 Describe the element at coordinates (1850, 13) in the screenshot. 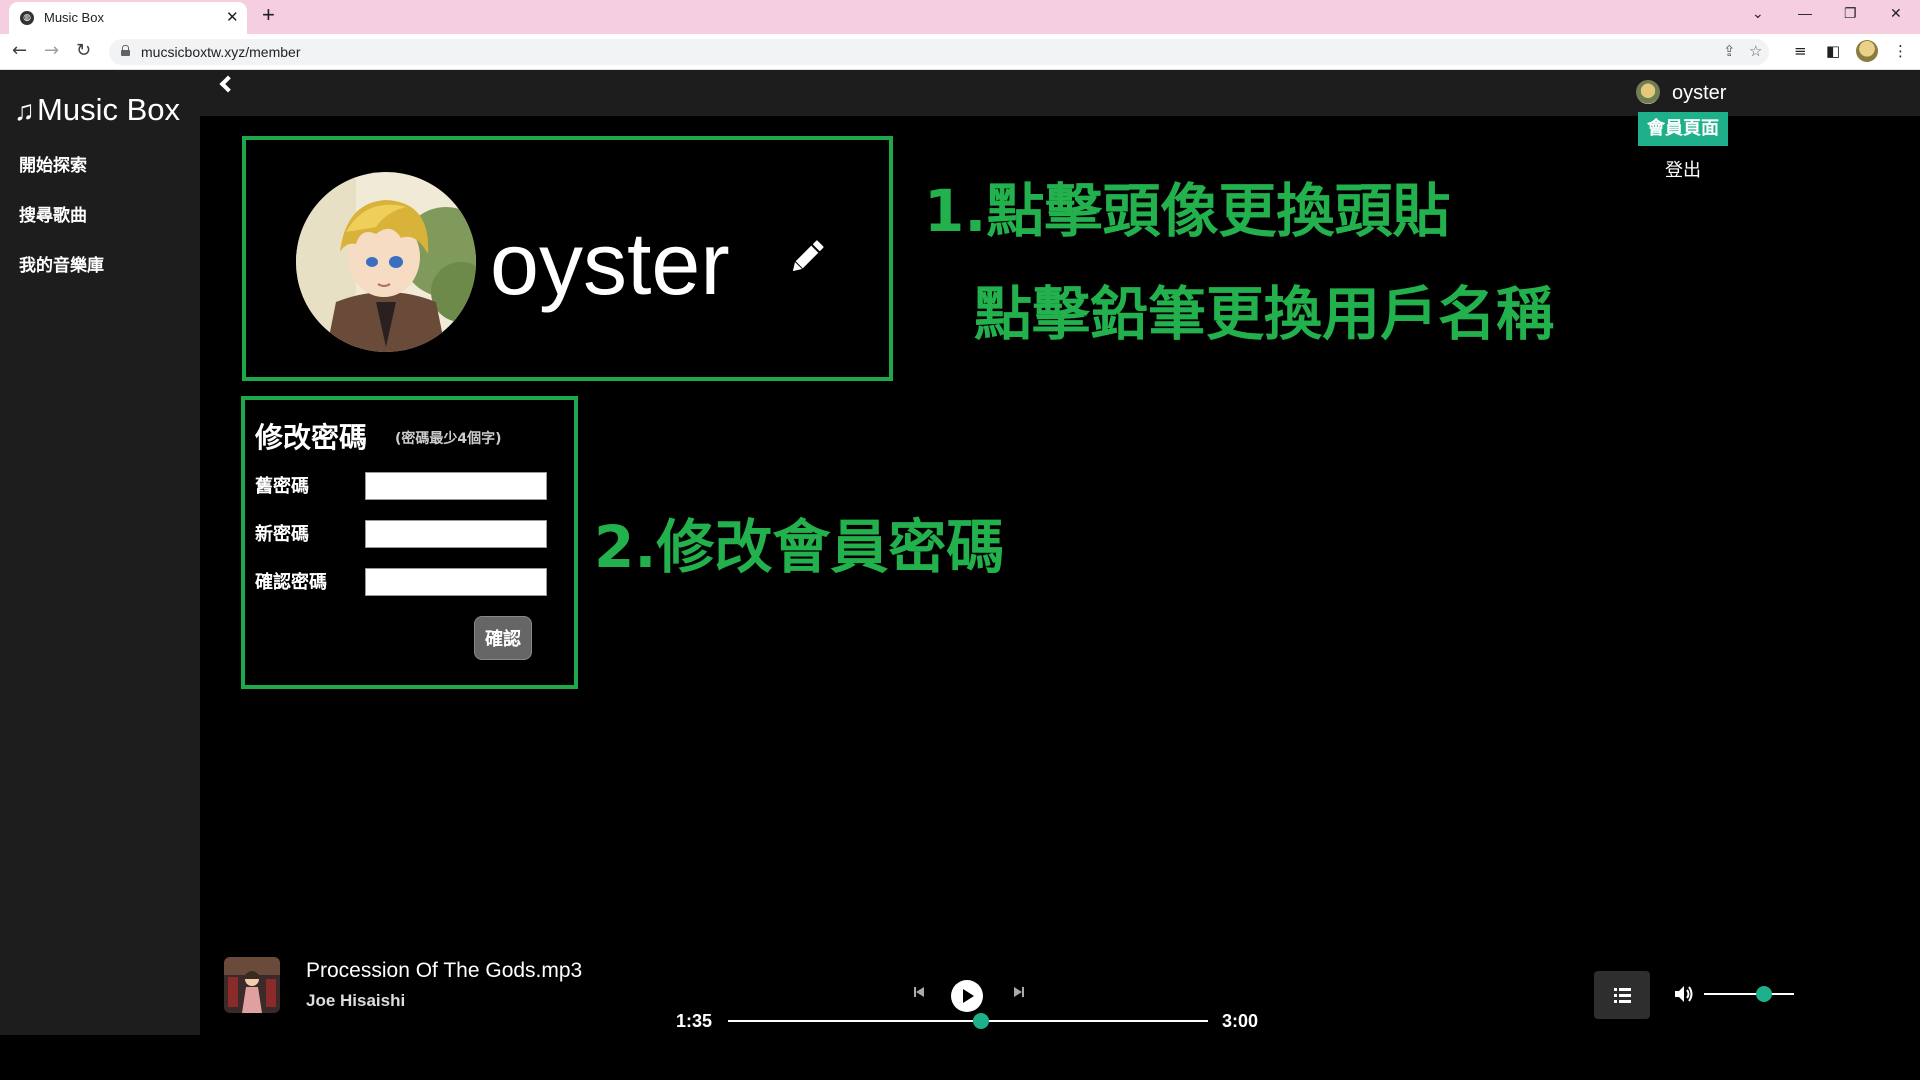

I see `restore-icon: ❐` at that location.